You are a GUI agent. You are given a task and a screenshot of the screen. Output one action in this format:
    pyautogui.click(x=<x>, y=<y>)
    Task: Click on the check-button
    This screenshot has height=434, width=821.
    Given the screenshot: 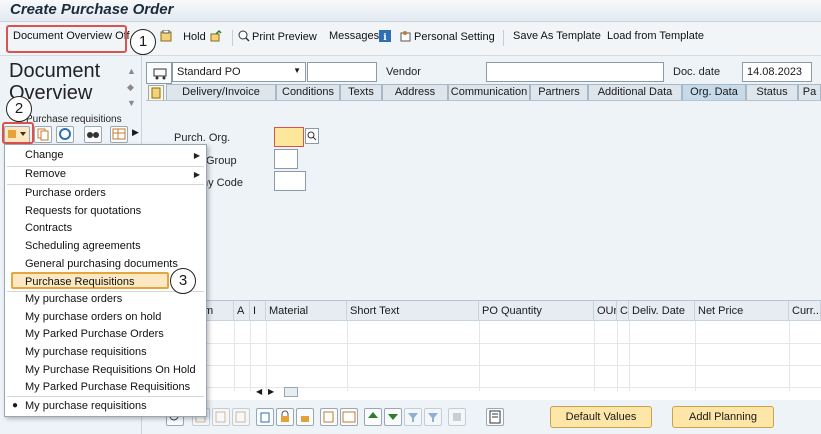 What is the action you would take?
    pyautogui.click(x=217, y=36)
    